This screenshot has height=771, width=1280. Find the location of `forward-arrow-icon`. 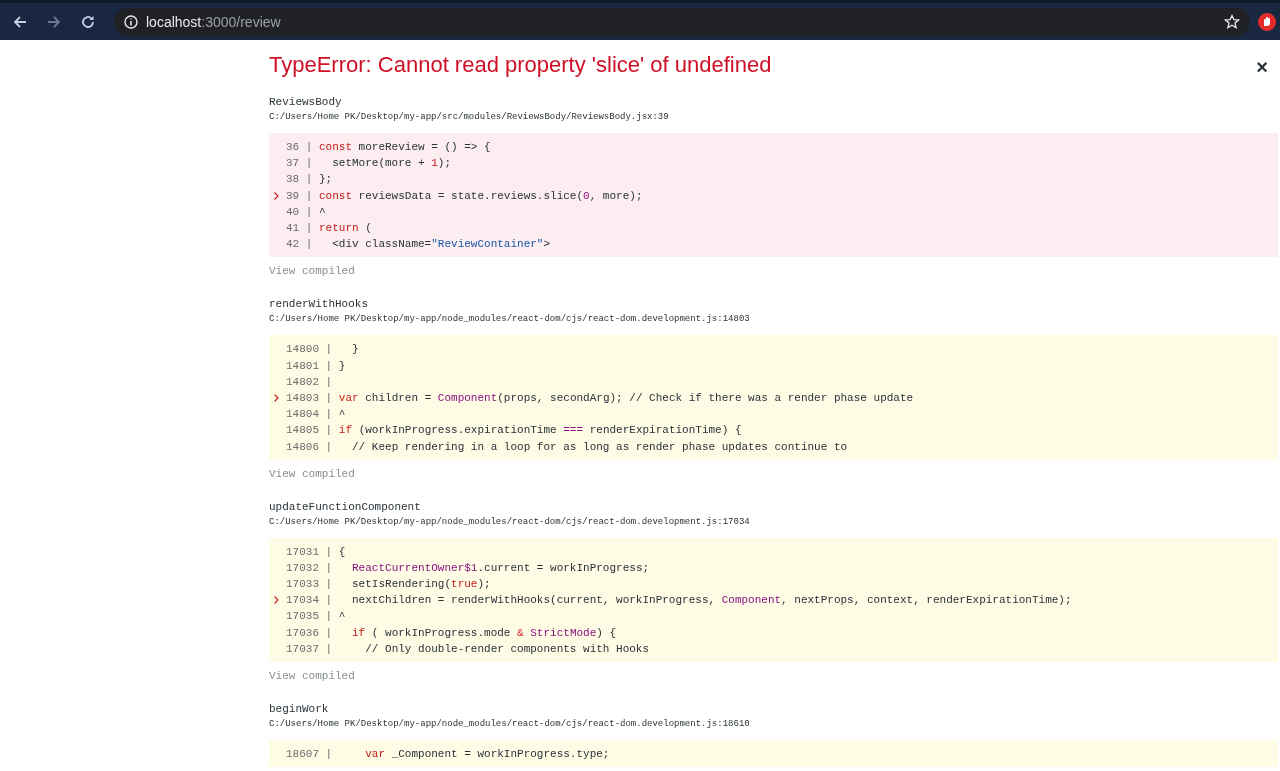

forward-arrow-icon is located at coordinates (54, 21).